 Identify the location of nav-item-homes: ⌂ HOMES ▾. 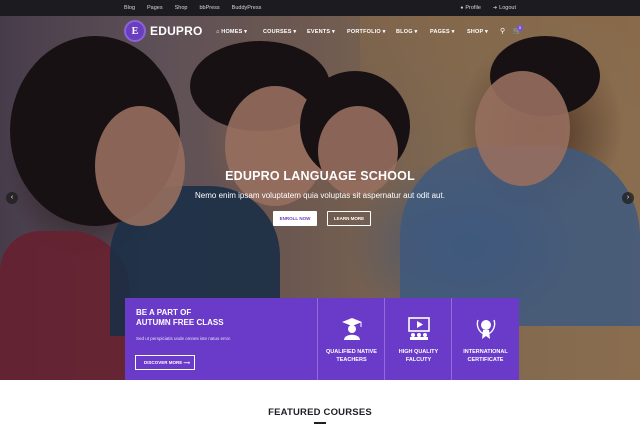
(231, 32).